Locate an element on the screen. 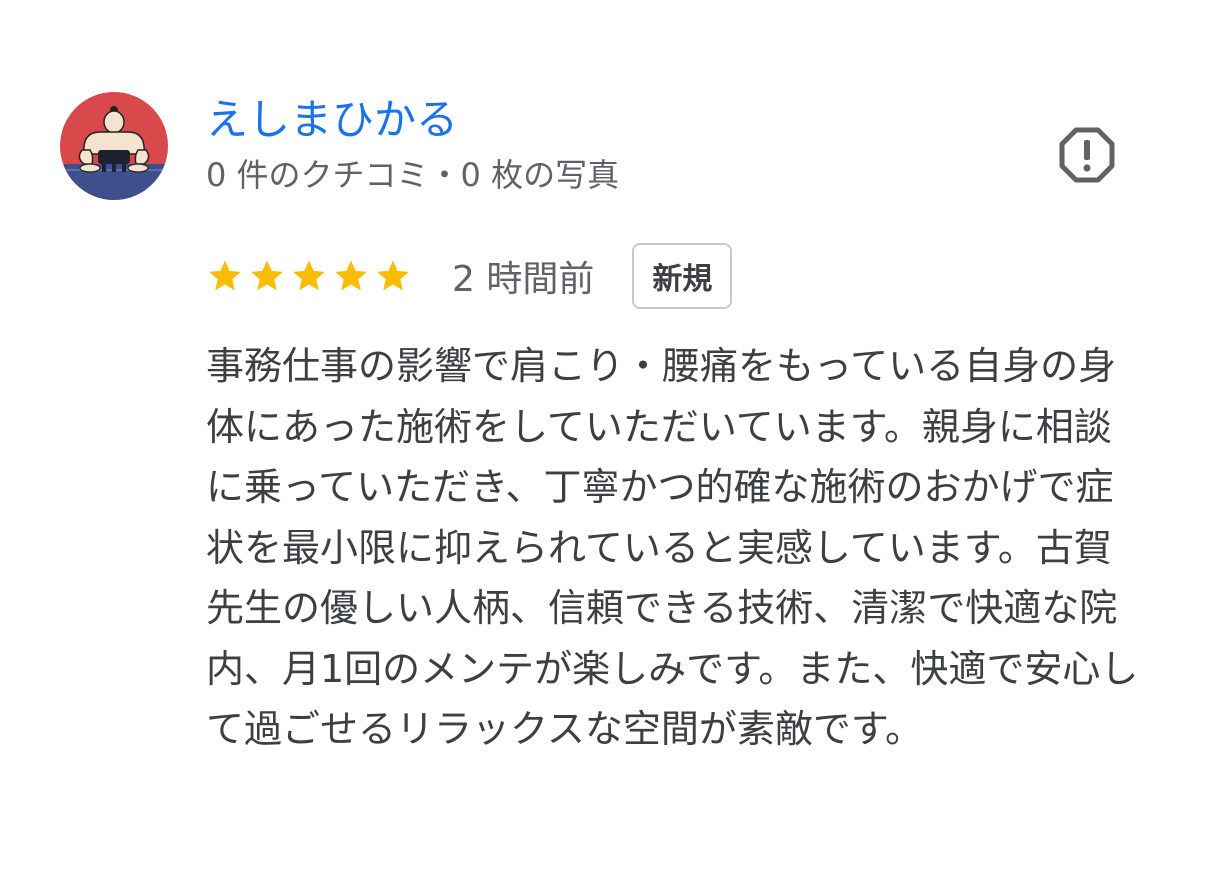 Image resolution: width=1219 pixels, height=874 pixels. reviewer-stats: 0 件のクチコミ・0 枚の写真 is located at coordinates (413, 175).